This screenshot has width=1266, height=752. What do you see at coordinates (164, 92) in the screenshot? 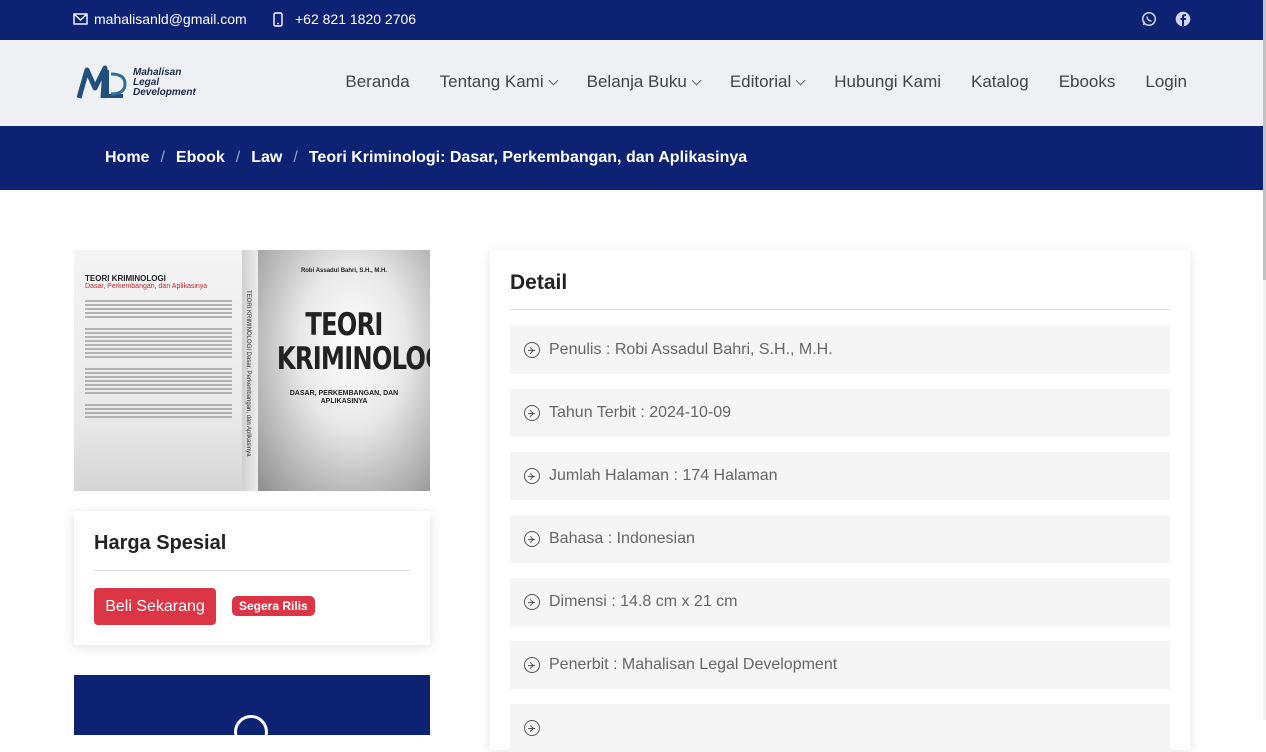
I see `logo-line-3: Development` at bounding box center [164, 92].